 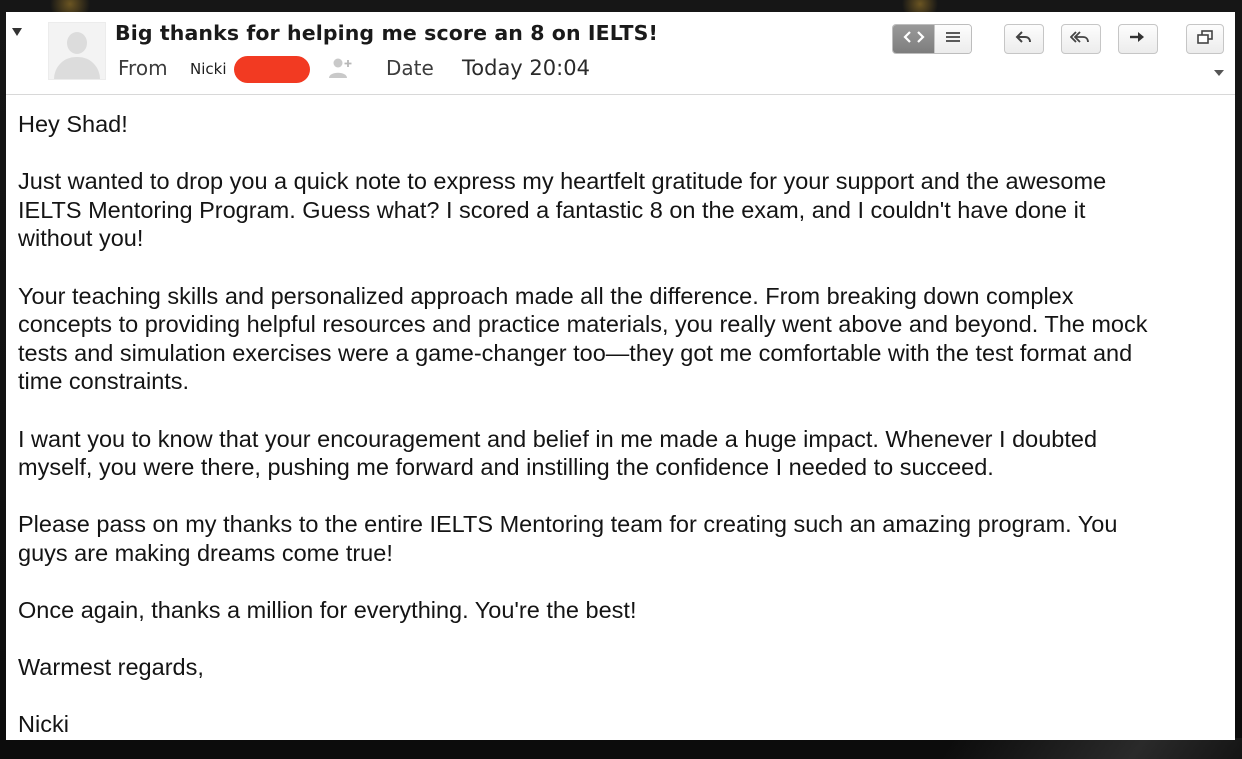 I want to click on add-contact-icon, so click(x=340, y=68).